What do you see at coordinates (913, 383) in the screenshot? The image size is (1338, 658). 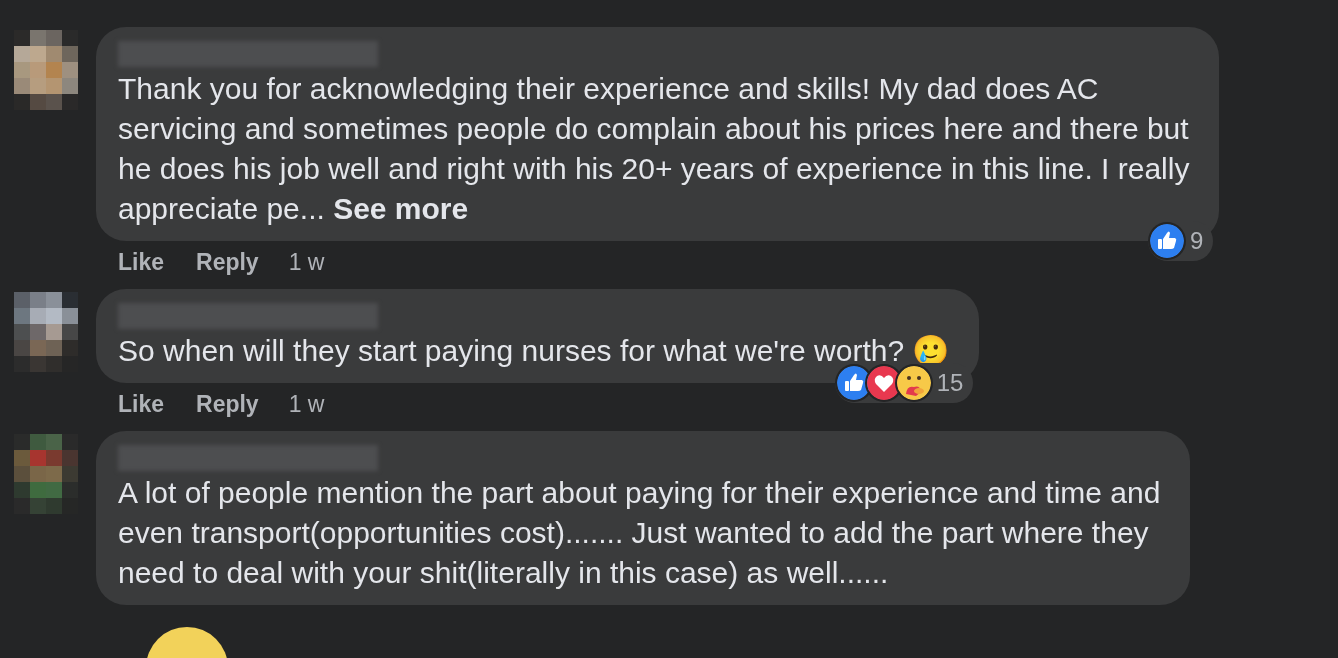 I see `hugging-emoji-icon` at bounding box center [913, 383].